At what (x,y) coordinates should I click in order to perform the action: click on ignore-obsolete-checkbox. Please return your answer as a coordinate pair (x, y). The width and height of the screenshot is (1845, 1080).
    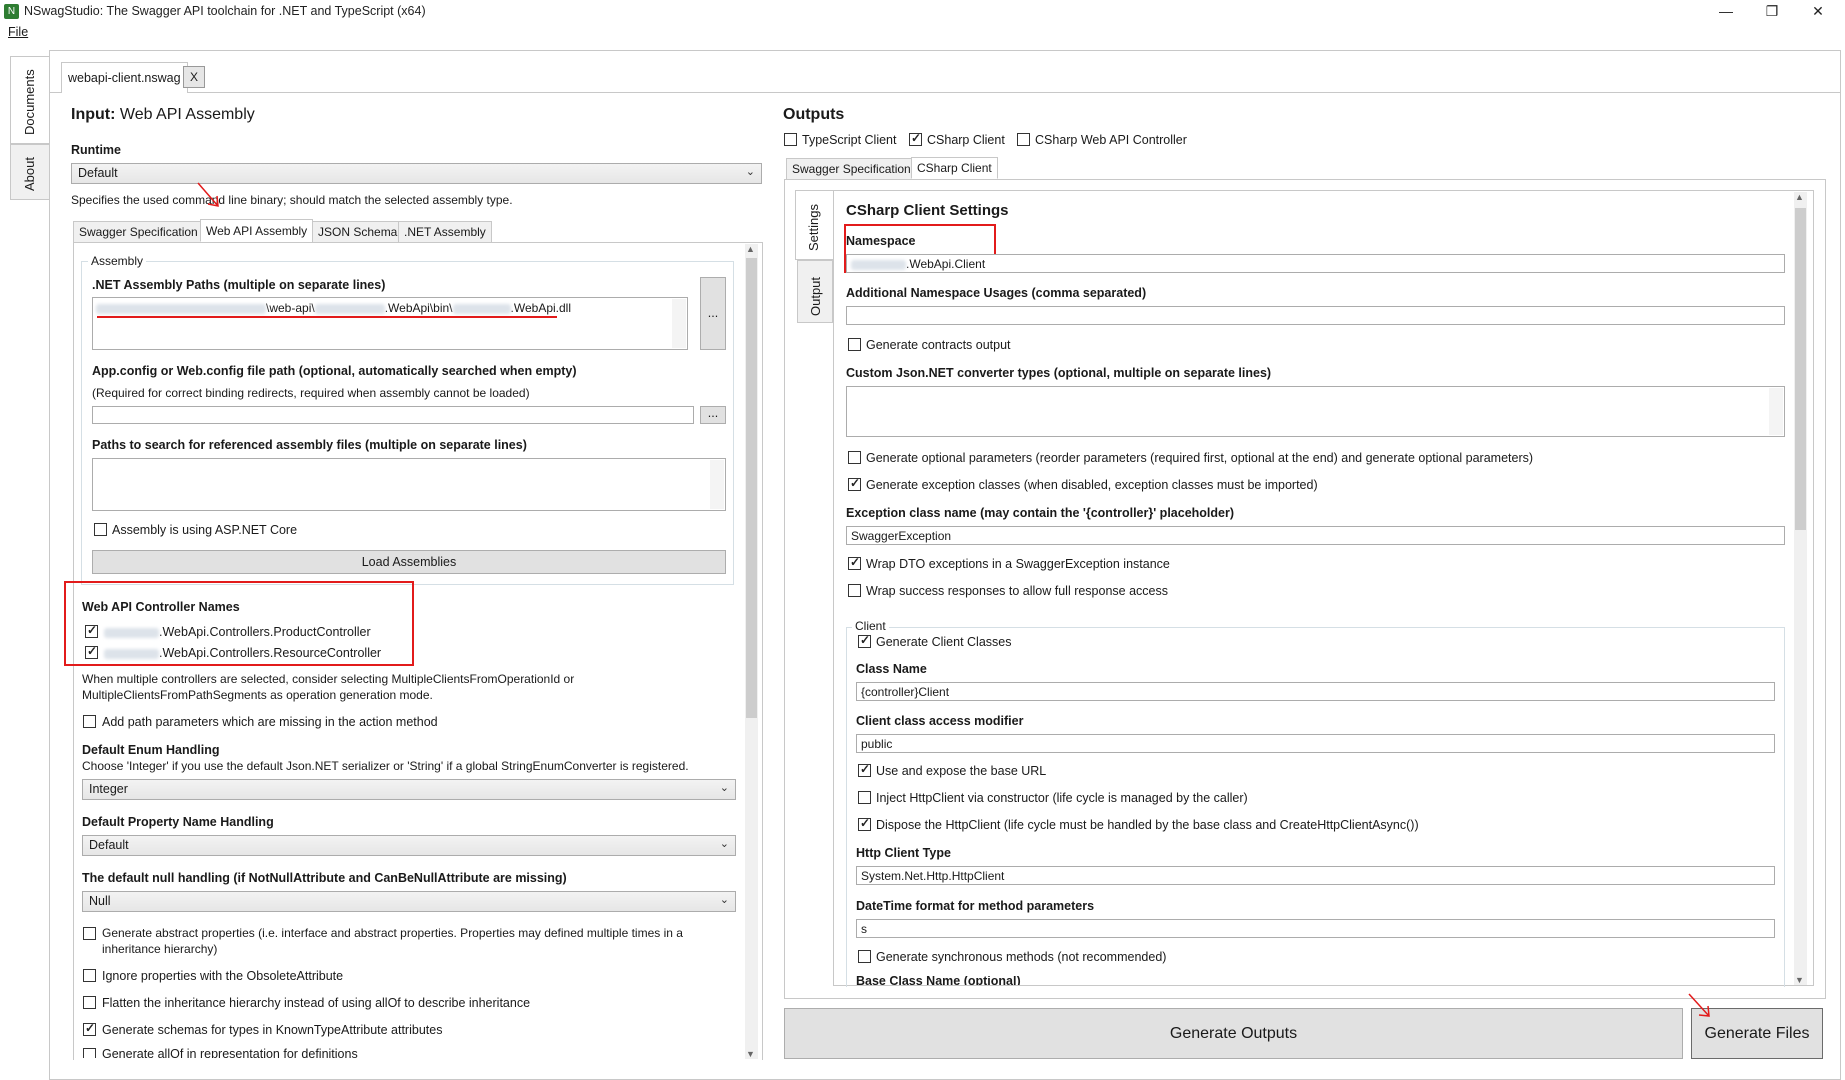
    Looking at the image, I should click on (89, 975).